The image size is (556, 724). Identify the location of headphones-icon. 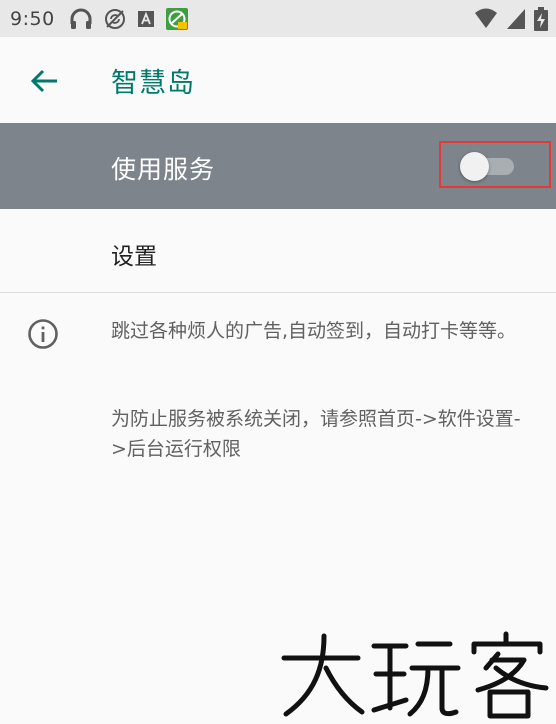
(81, 18).